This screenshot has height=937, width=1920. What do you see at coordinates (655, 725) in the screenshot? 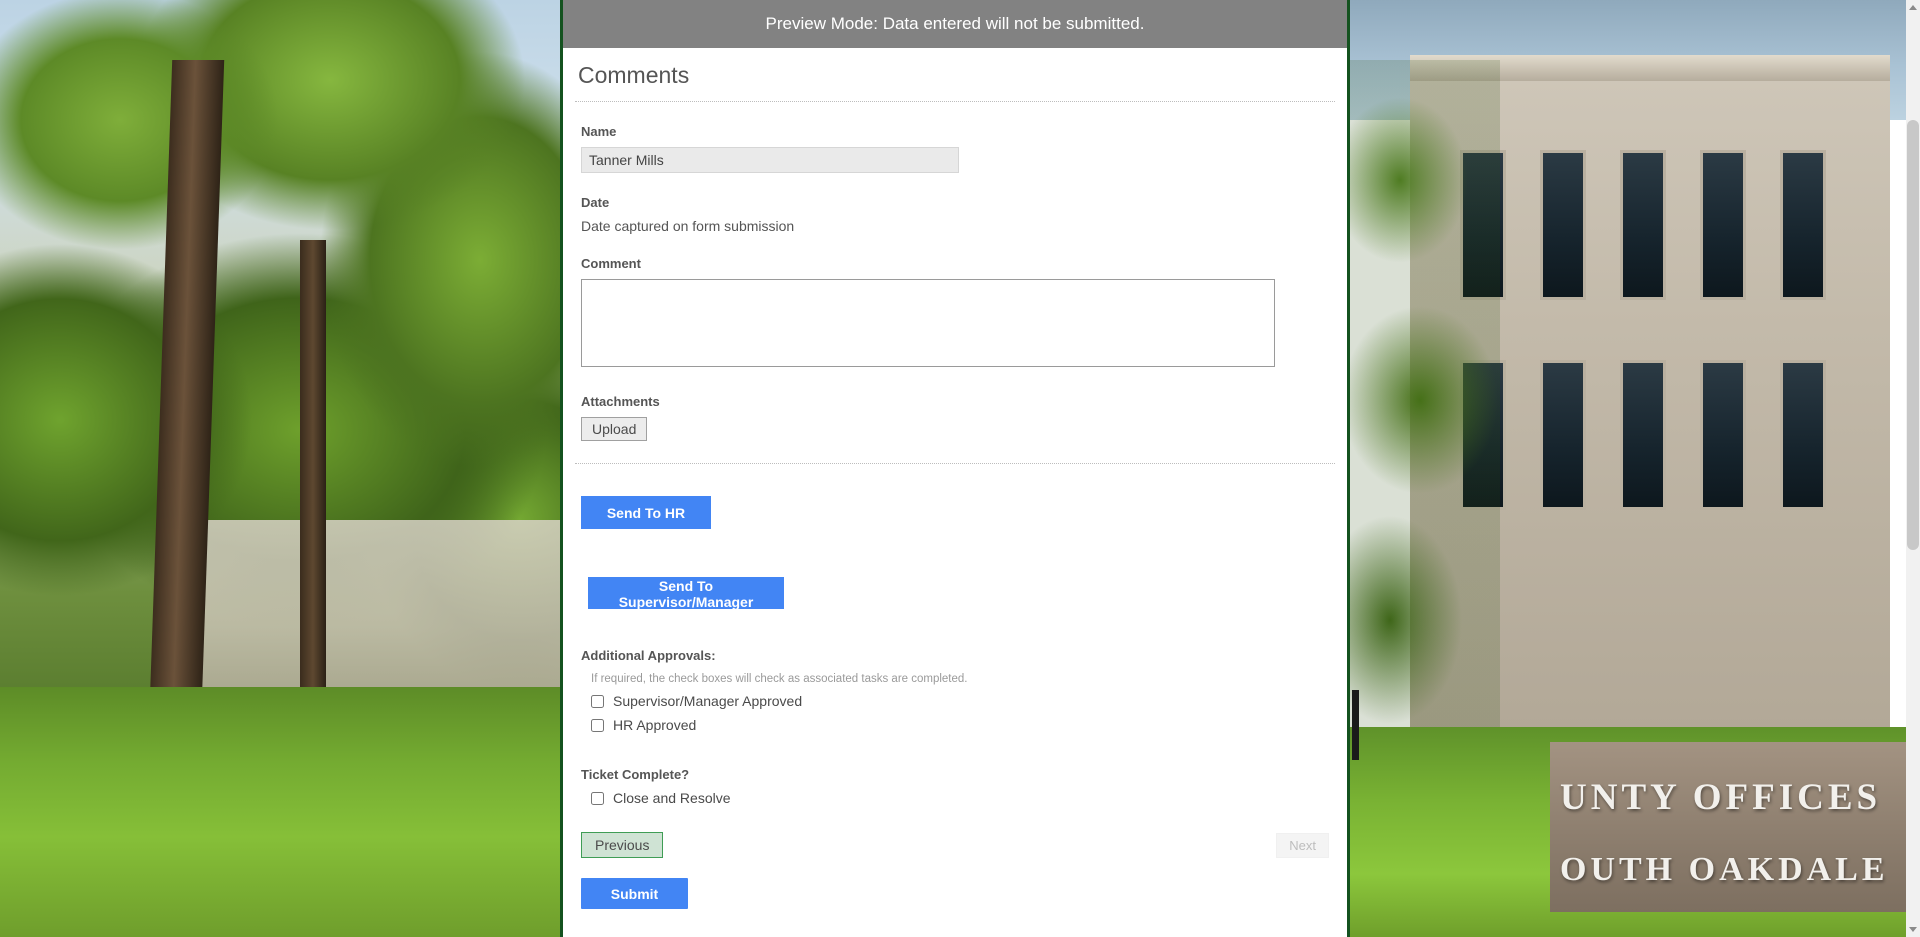
I see `hr-approved-label: HR Approved` at bounding box center [655, 725].